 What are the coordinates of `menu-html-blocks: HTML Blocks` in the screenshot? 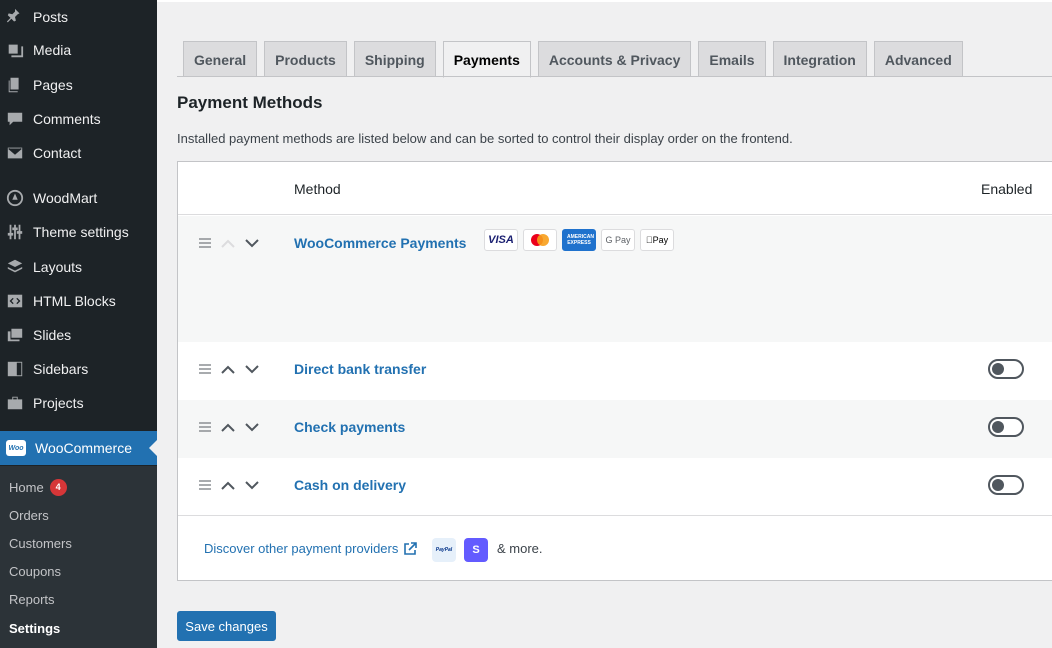 It's located at (78, 301).